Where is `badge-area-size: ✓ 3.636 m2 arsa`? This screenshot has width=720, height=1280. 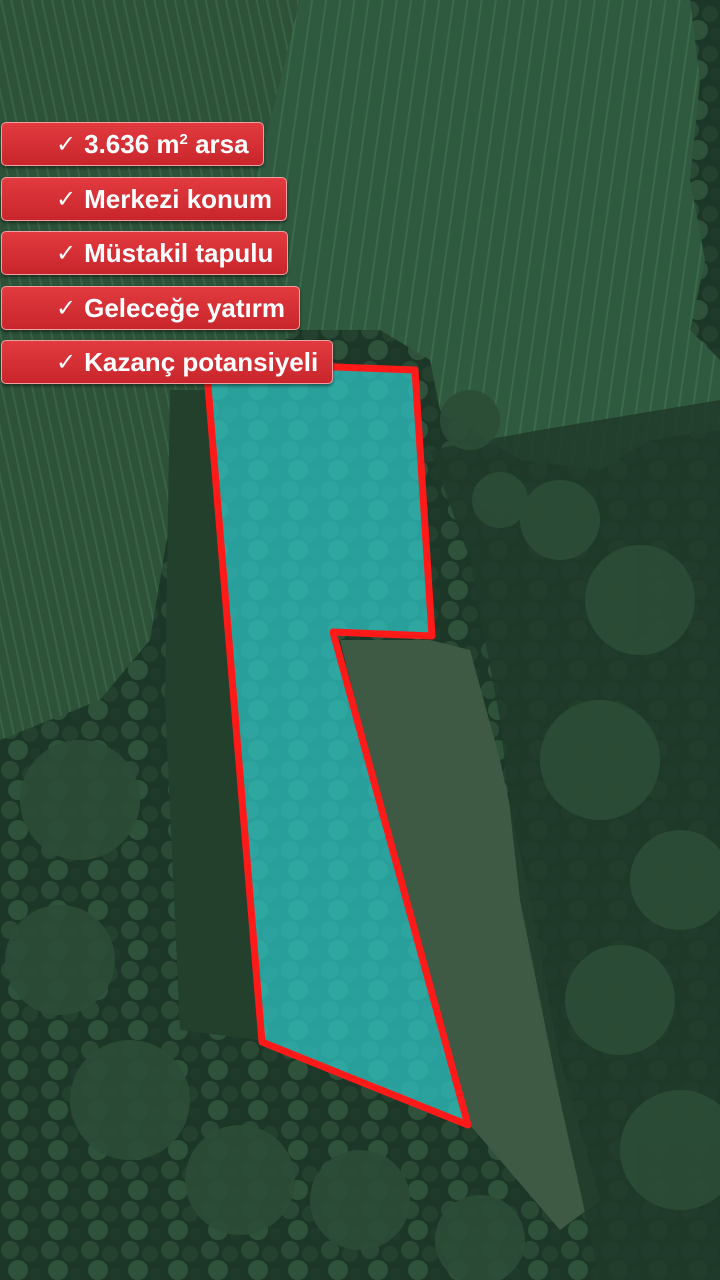
badge-area-size: ✓ 3.636 m2 arsa is located at coordinates (132, 144).